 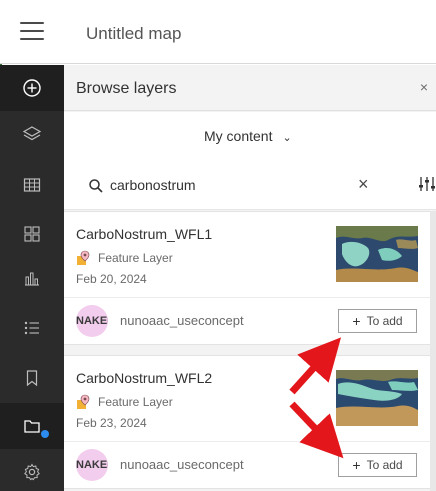 I want to click on app-header: Untitled map, so click(x=218, y=32).